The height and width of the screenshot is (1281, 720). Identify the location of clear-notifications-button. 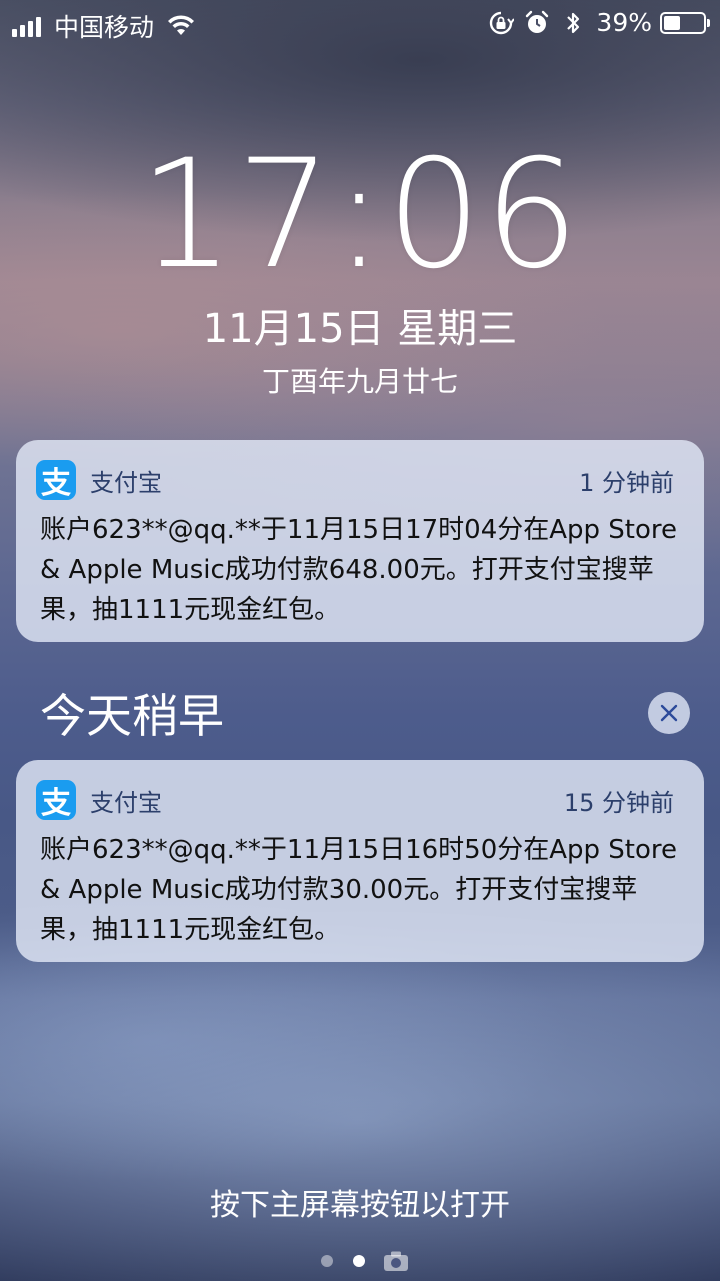
(669, 713).